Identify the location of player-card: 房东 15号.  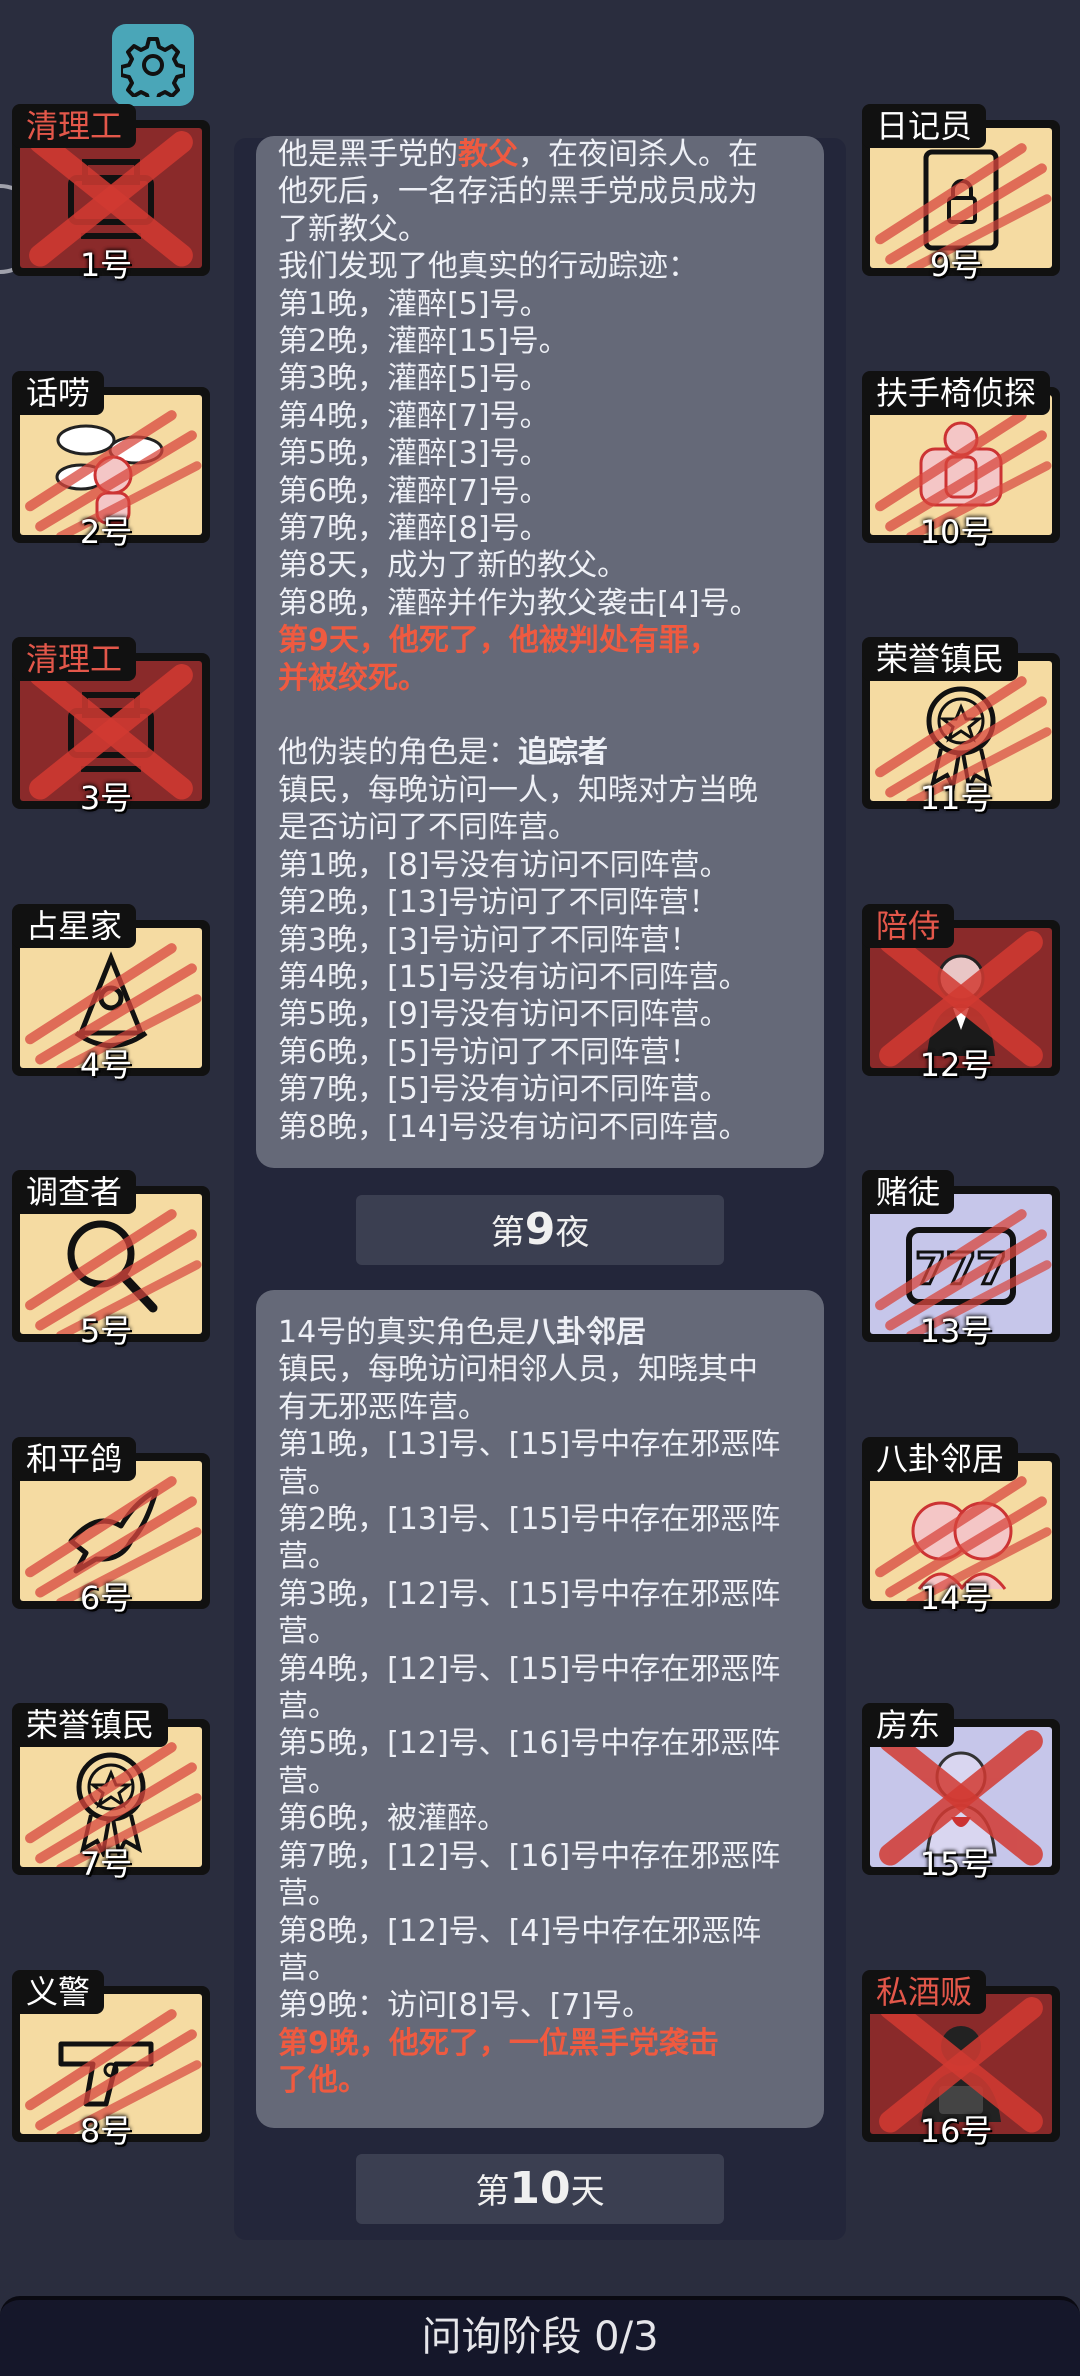
(957, 1776).